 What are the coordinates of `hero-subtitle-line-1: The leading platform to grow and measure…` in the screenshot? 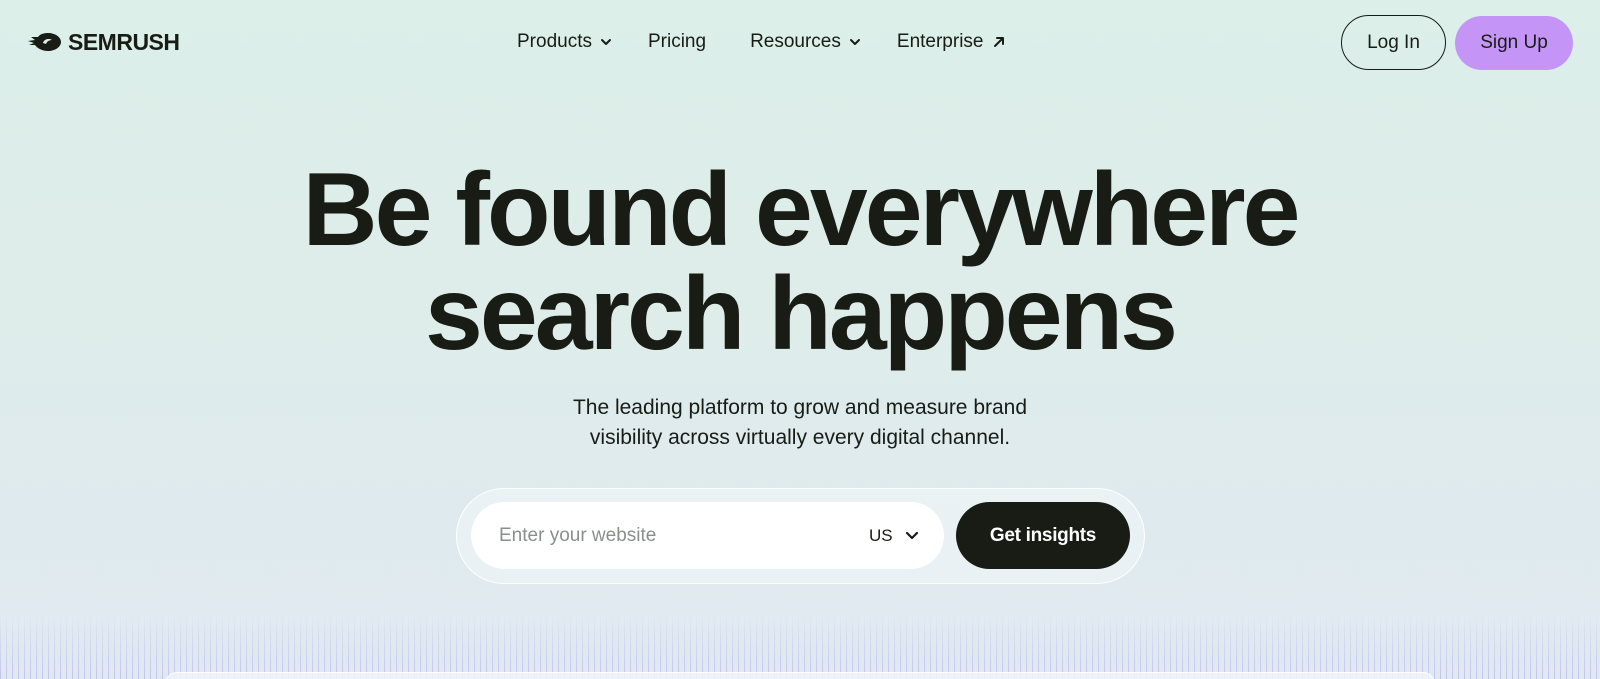 It's located at (800, 407).